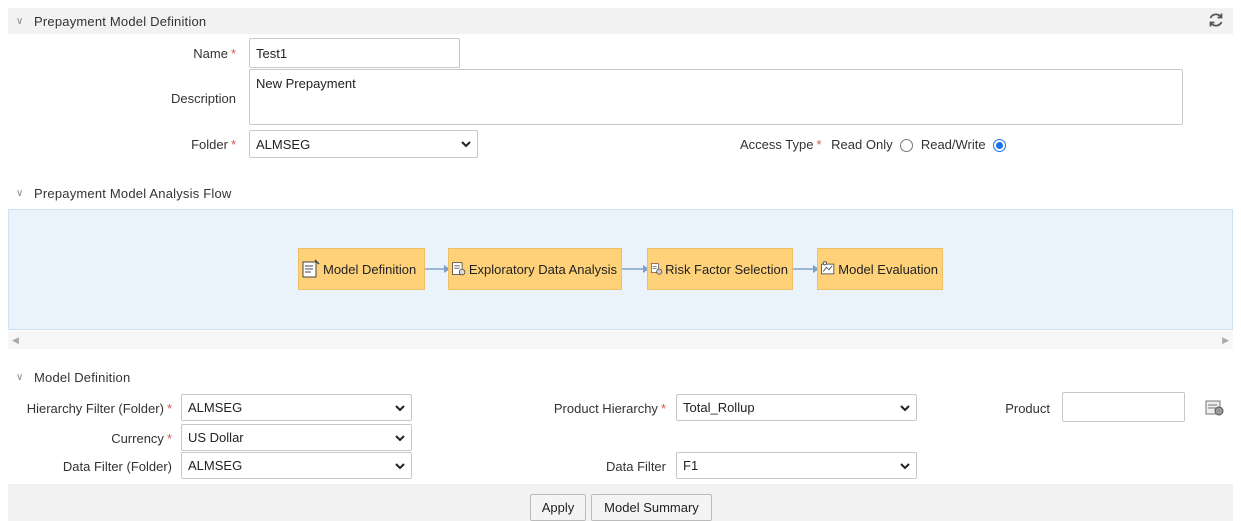 The width and height of the screenshot is (1241, 521). What do you see at coordinates (636, 466) in the screenshot?
I see `data-filter-label: Data Filter` at bounding box center [636, 466].